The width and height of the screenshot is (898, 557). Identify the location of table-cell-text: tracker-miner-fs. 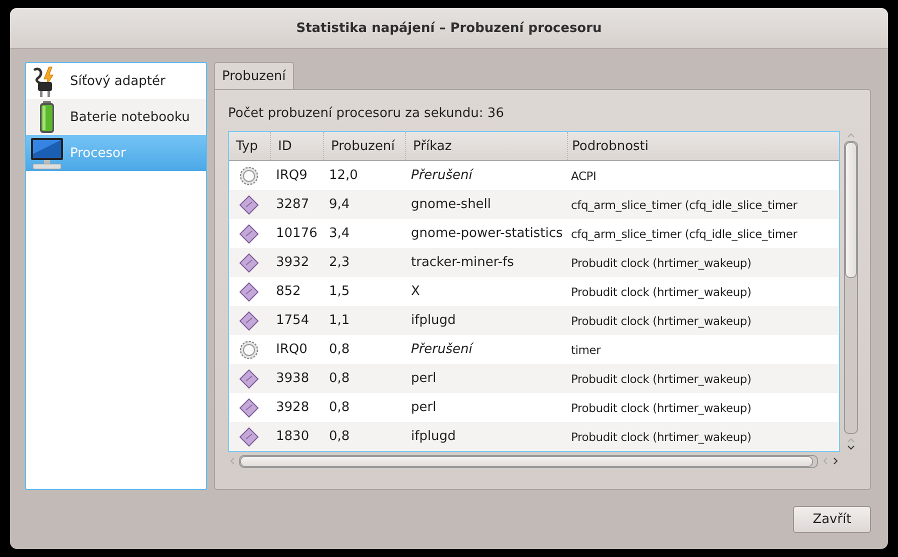
(462, 263).